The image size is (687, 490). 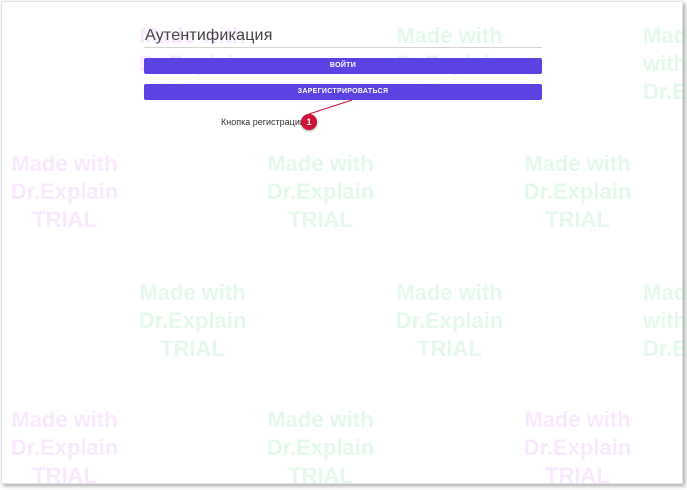 What do you see at coordinates (309, 122) in the screenshot?
I see `callout-number-badge: 1` at bounding box center [309, 122].